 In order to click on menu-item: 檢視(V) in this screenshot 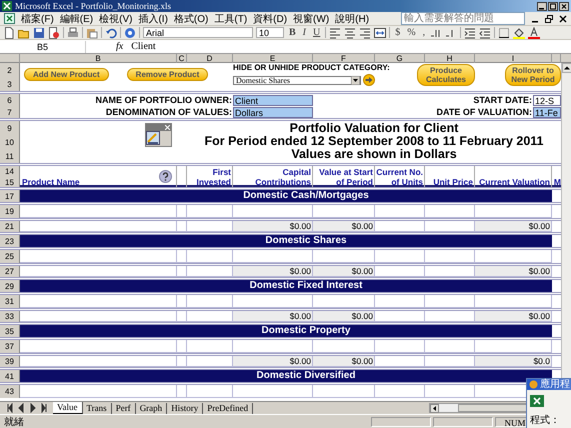, I will do `click(115, 19)`.